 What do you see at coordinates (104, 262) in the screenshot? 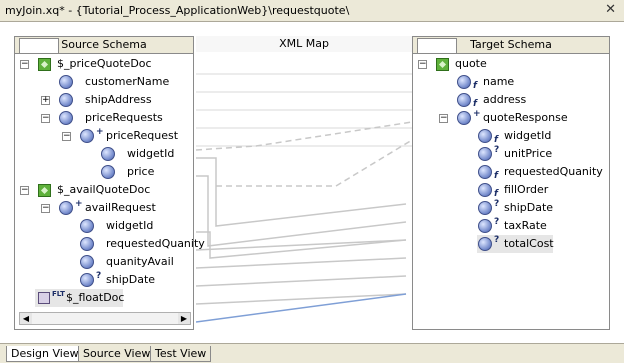
I see `tree-item-quanityavail: quanityAvail` at bounding box center [104, 262].